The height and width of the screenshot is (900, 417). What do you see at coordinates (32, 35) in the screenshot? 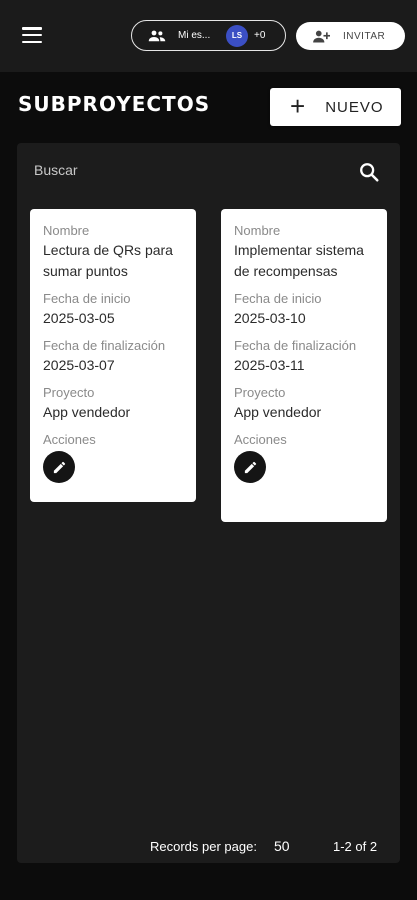
I see `hamburger-menu-icon` at bounding box center [32, 35].